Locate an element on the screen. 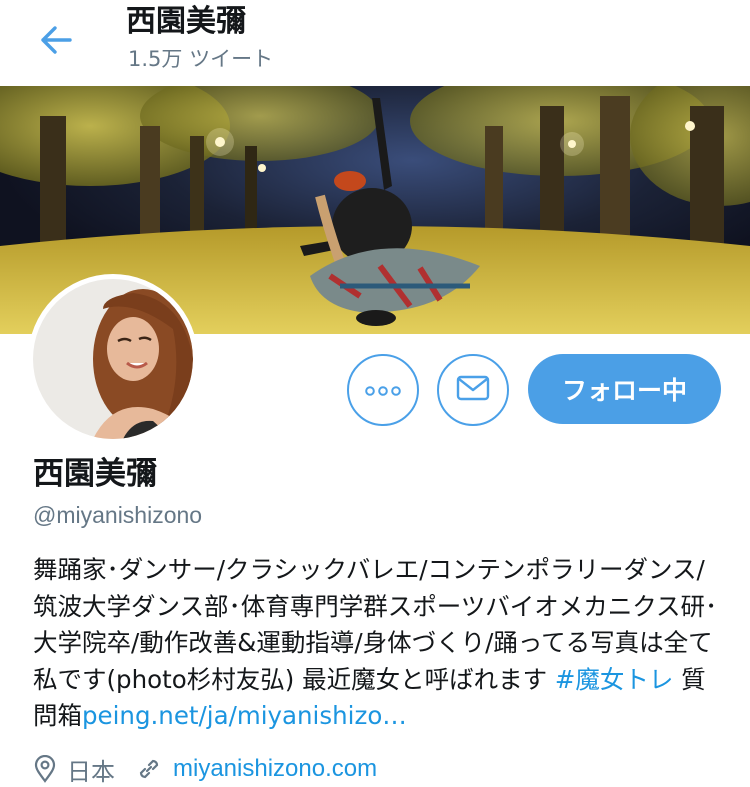 This screenshot has height=787, width=750. tweet-count: 1.5万 ツイート is located at coordinates (201, 59).